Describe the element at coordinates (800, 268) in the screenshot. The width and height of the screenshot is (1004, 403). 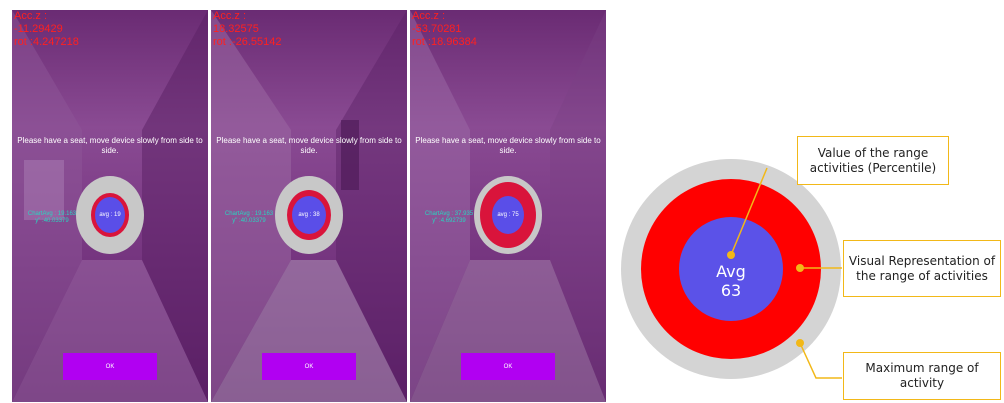
I see `leader-dot-visual` at that location.